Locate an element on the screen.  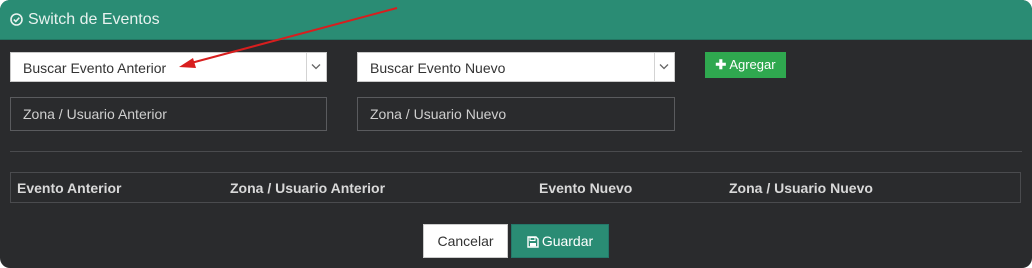
dialog-title: Switch de Eventos is located at coordinates (94, 19).